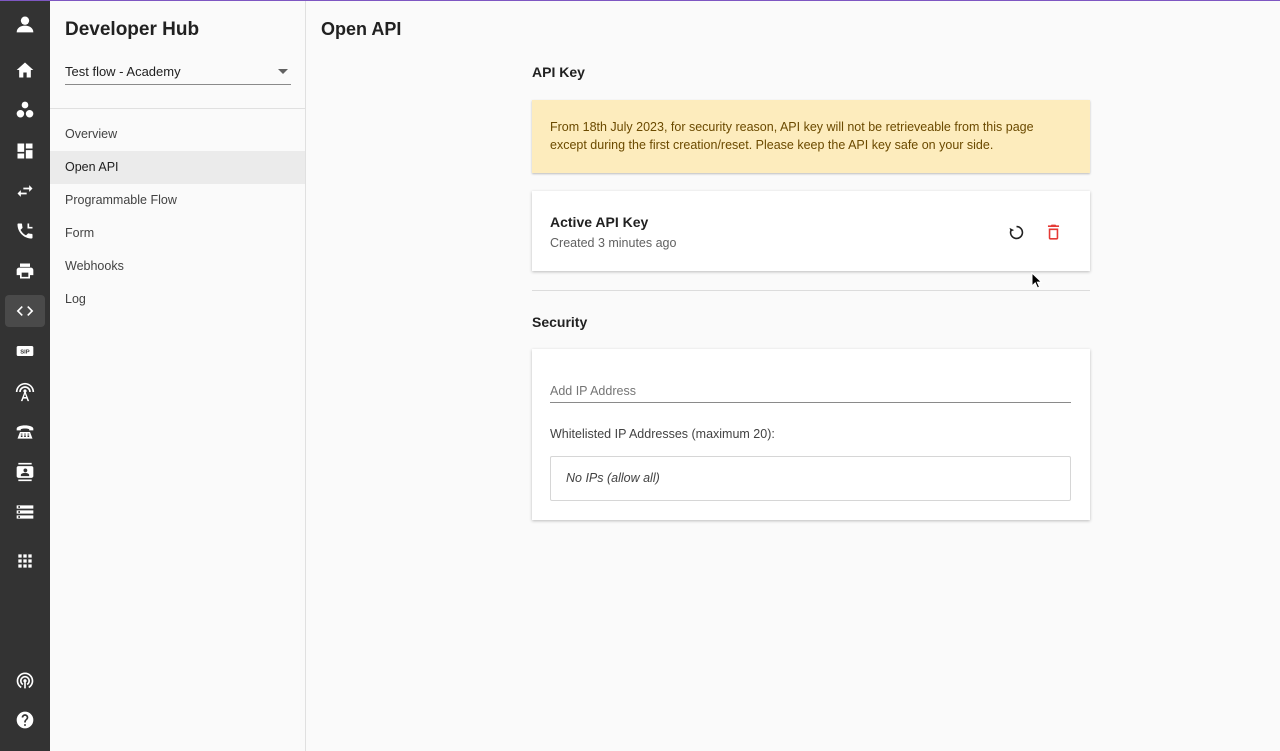 The height and width of the screenshot is (751, 1280). Describe the element at coordinates (177, 134) in the screenshot. I see `nav-item-overview: Overview` at that location.